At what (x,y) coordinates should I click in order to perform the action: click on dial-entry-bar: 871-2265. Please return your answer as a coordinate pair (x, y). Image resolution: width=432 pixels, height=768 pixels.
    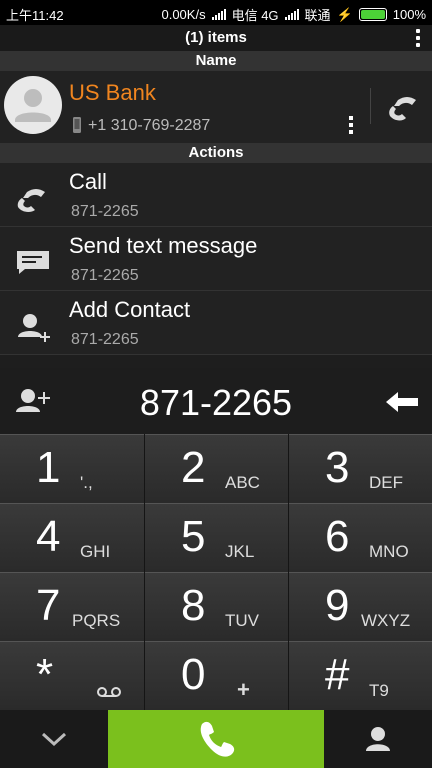
    Looking at the image, I should click on (216, 401).